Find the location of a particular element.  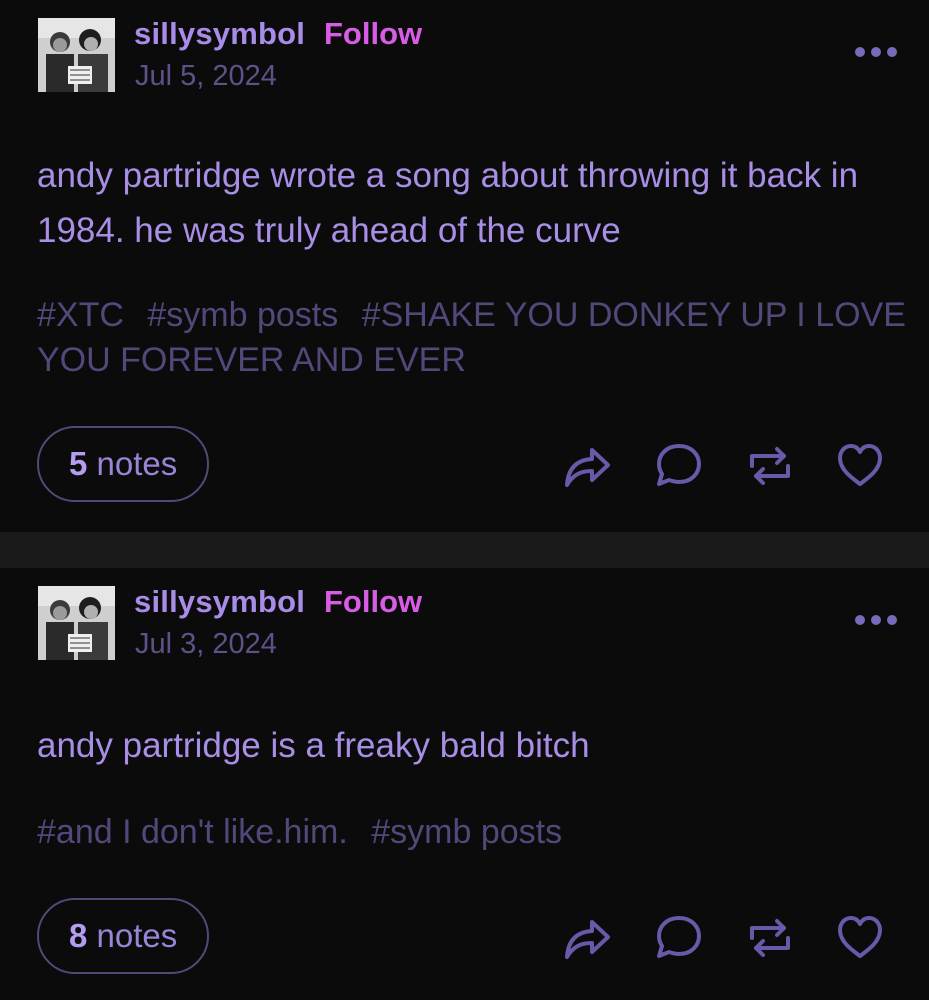

notes-count: 8 is located at coordinates (78, 935).